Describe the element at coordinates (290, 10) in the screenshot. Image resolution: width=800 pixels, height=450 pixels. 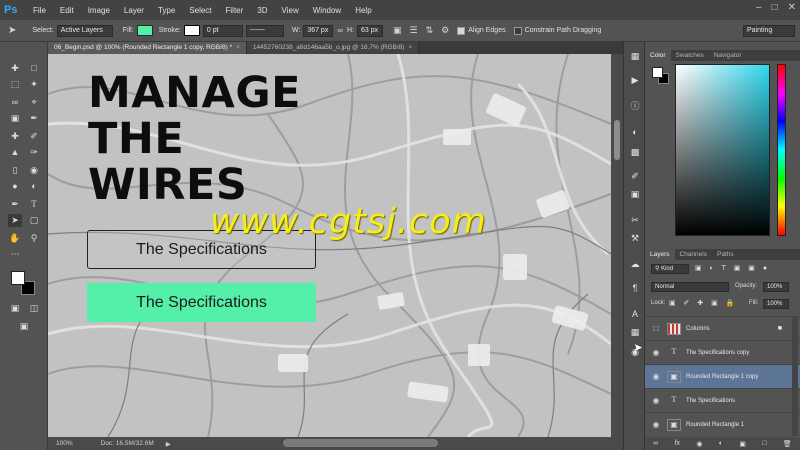
I see `menu-view: View` at that location.